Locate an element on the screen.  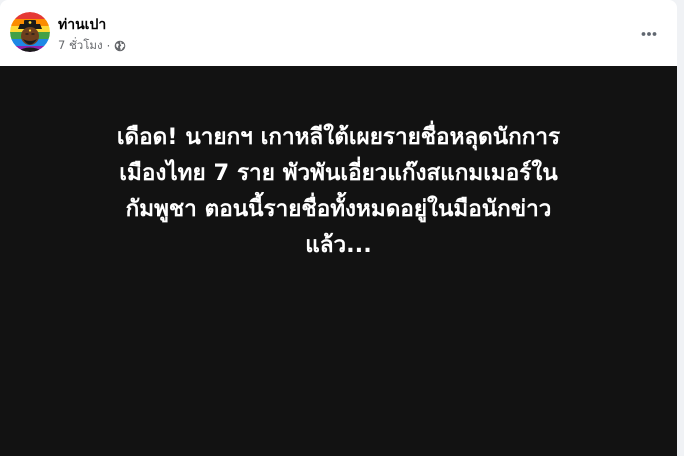
post-meta: 7 ชั่วโมง · is located at coordinates (92, 46).